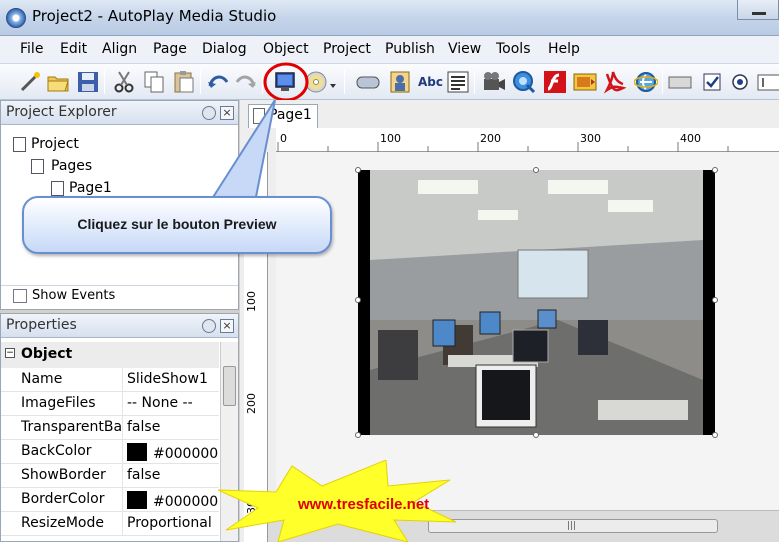  I want to click on minimize-button, so click(758, 10).